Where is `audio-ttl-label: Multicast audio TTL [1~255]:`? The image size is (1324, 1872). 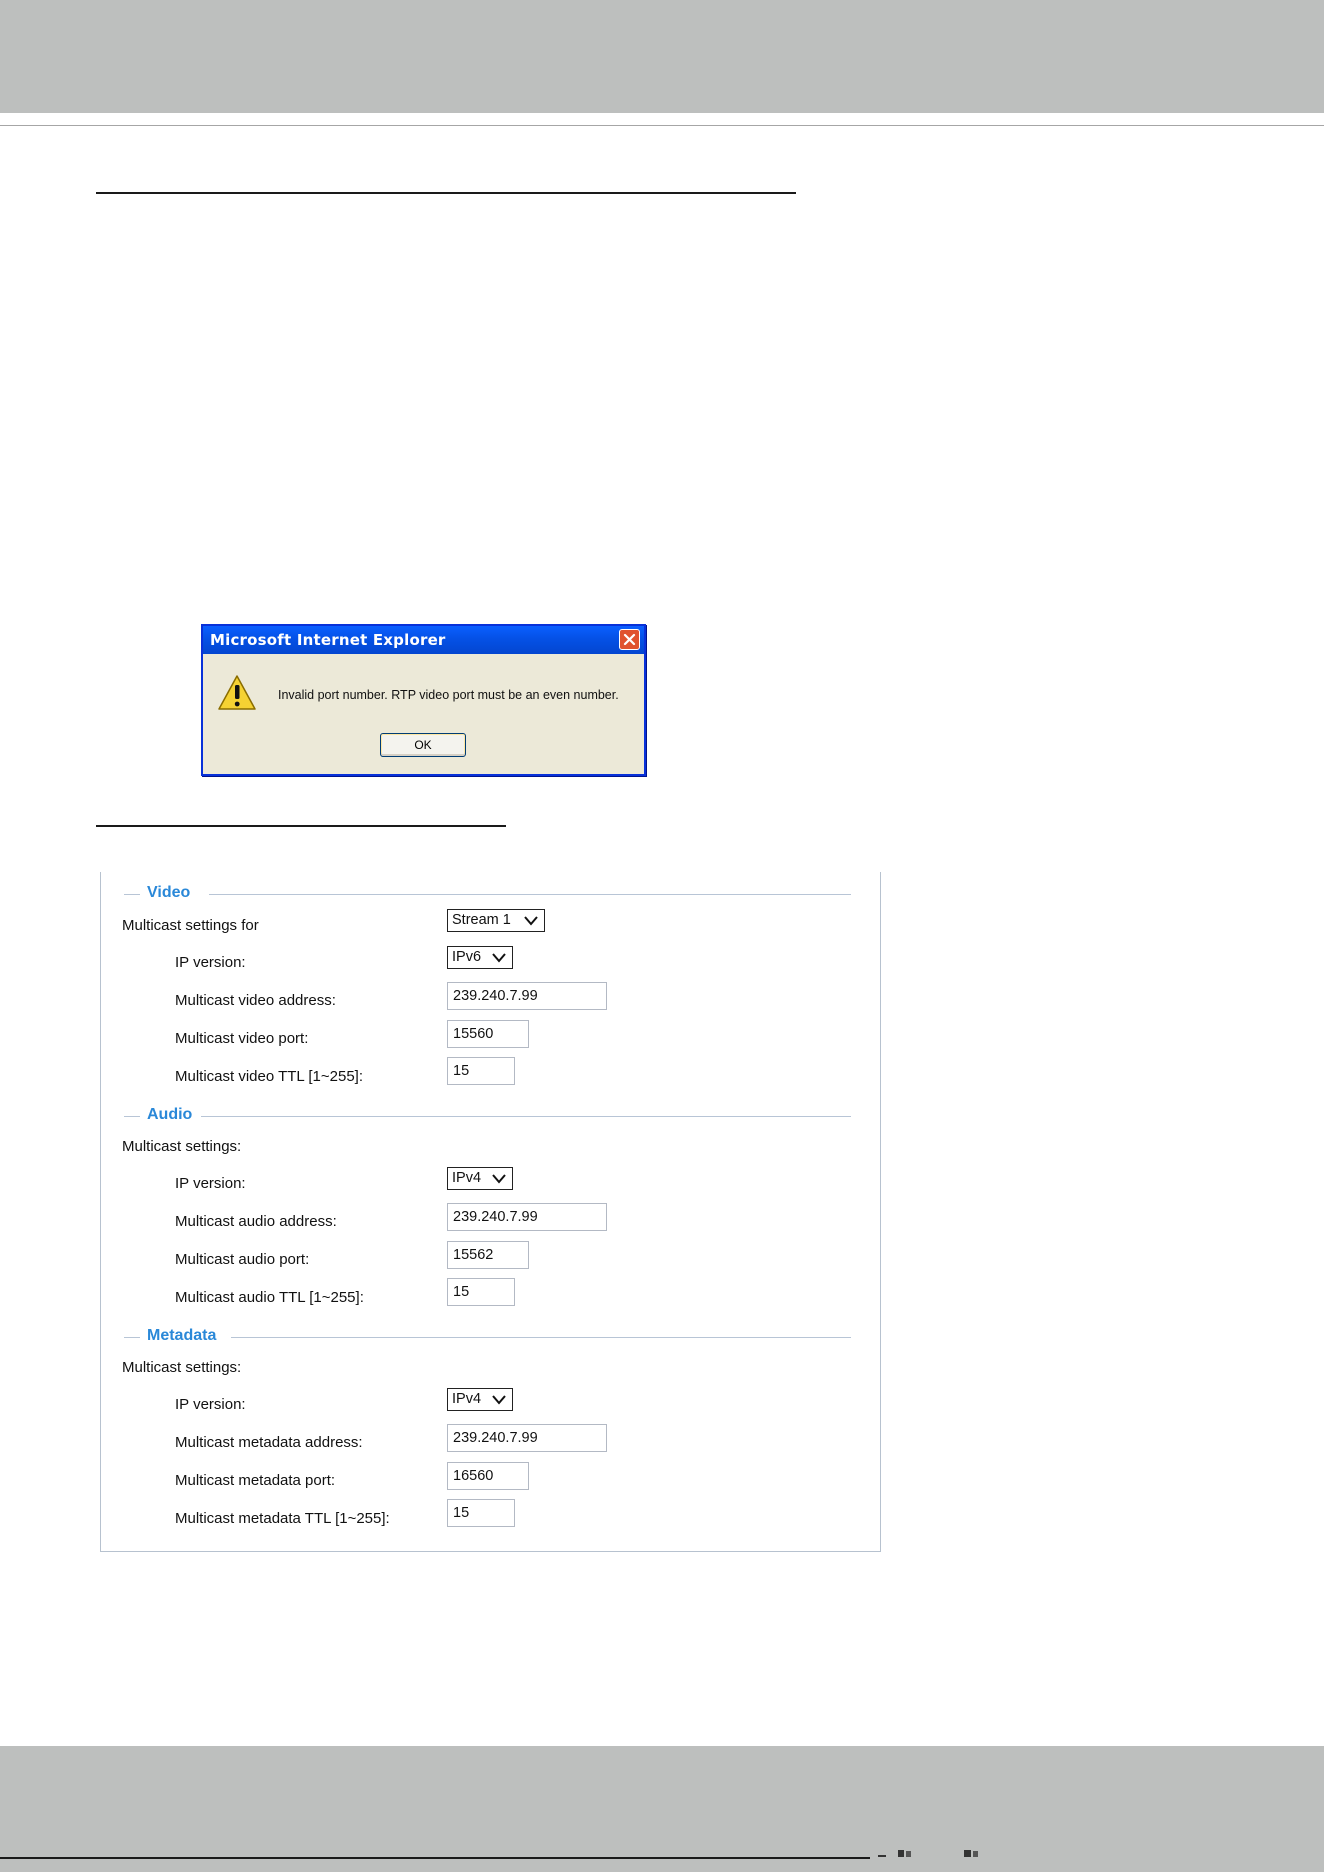 audio-ttl-label: Multicast audio TTL [1~255]: is located at coordinates (269, 1297).